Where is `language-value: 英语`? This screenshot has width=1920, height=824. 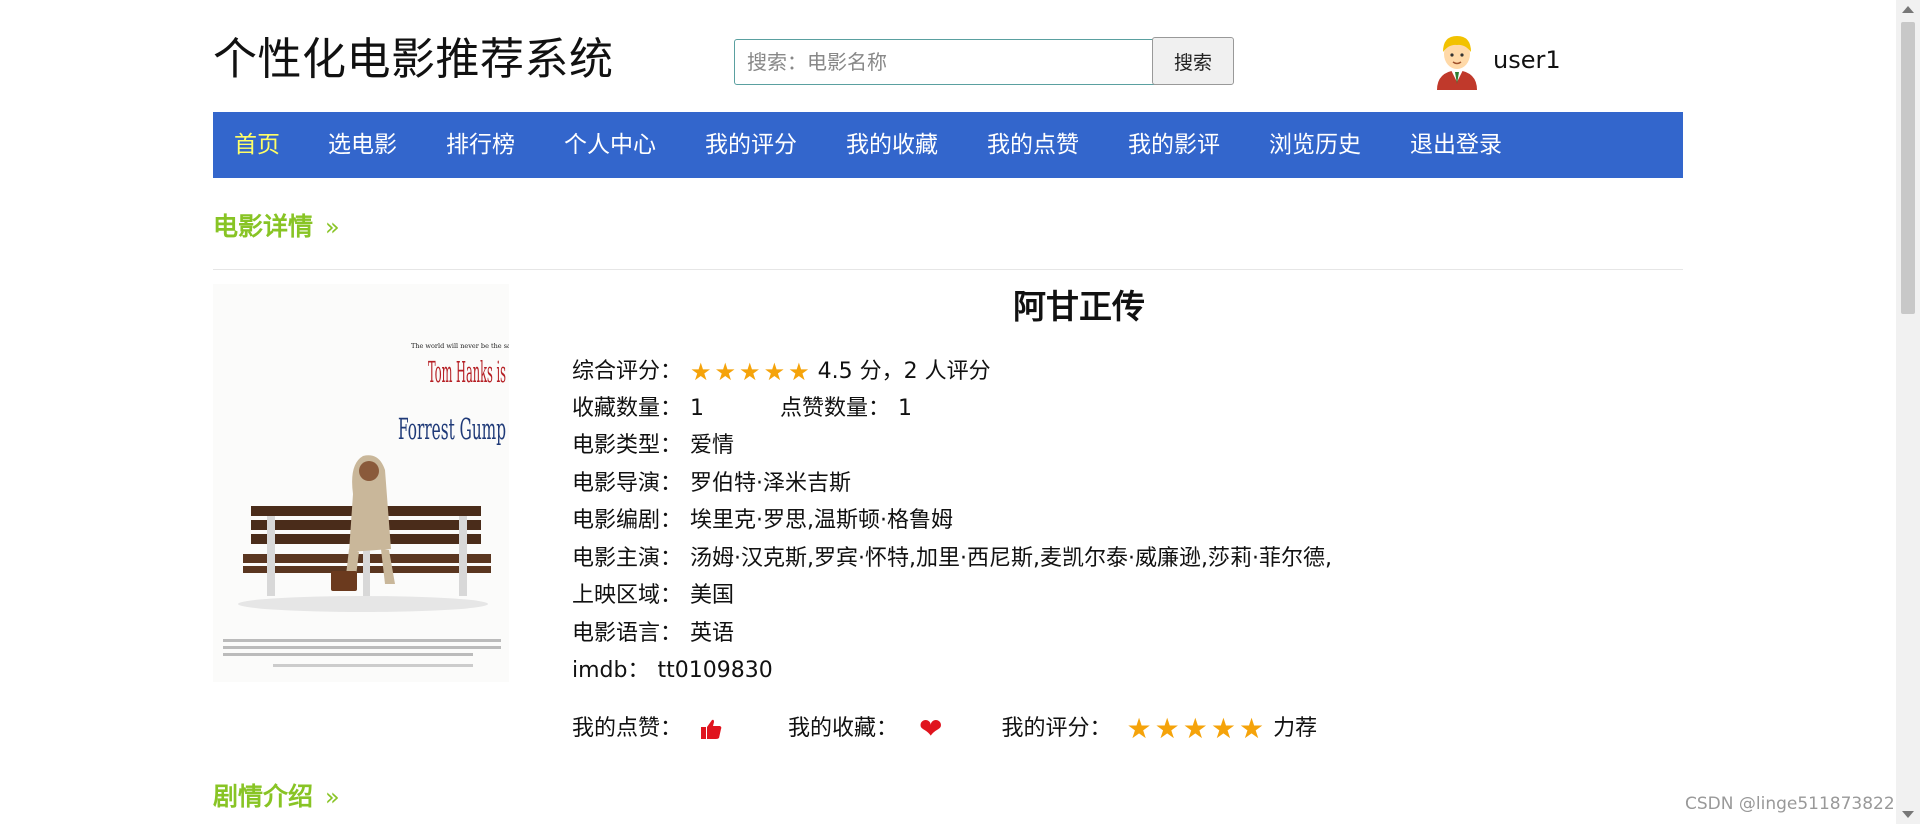
language-value: 英语 is located at coordinates (712, 633).